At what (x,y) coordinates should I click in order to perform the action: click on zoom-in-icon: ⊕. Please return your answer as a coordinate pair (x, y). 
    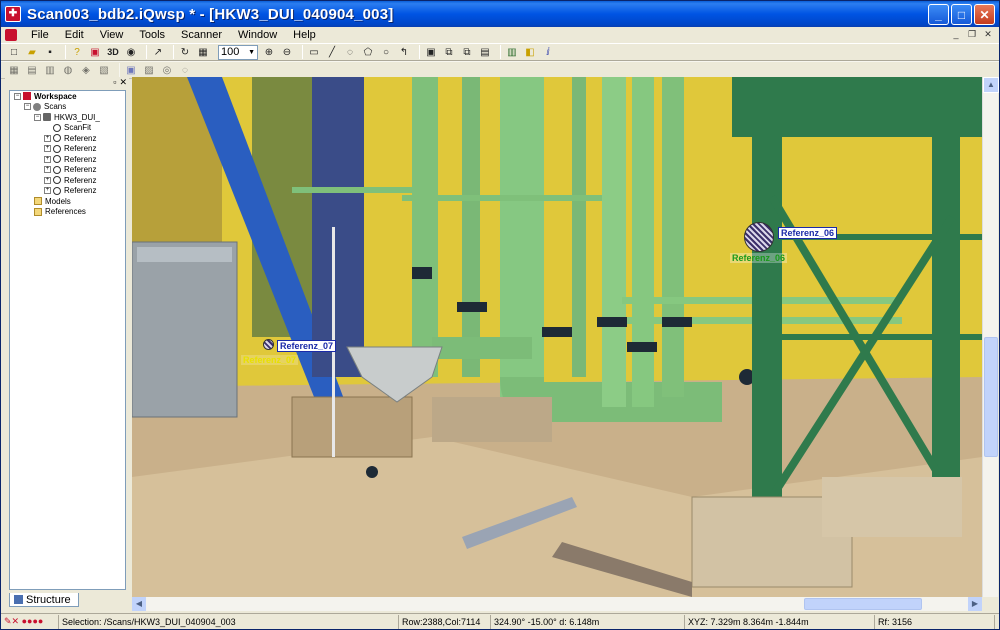
    Looking at the image, I should click on (269, 52).